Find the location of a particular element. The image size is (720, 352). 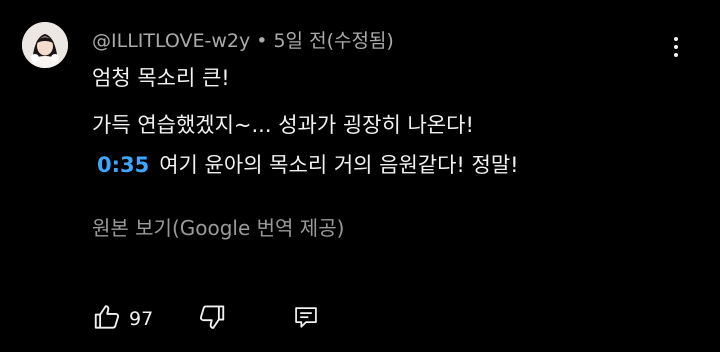

comment-line: 0:35 여기 윤아의 목소리 거의 음원같다! 정말! is located at coordinates (305, 165).